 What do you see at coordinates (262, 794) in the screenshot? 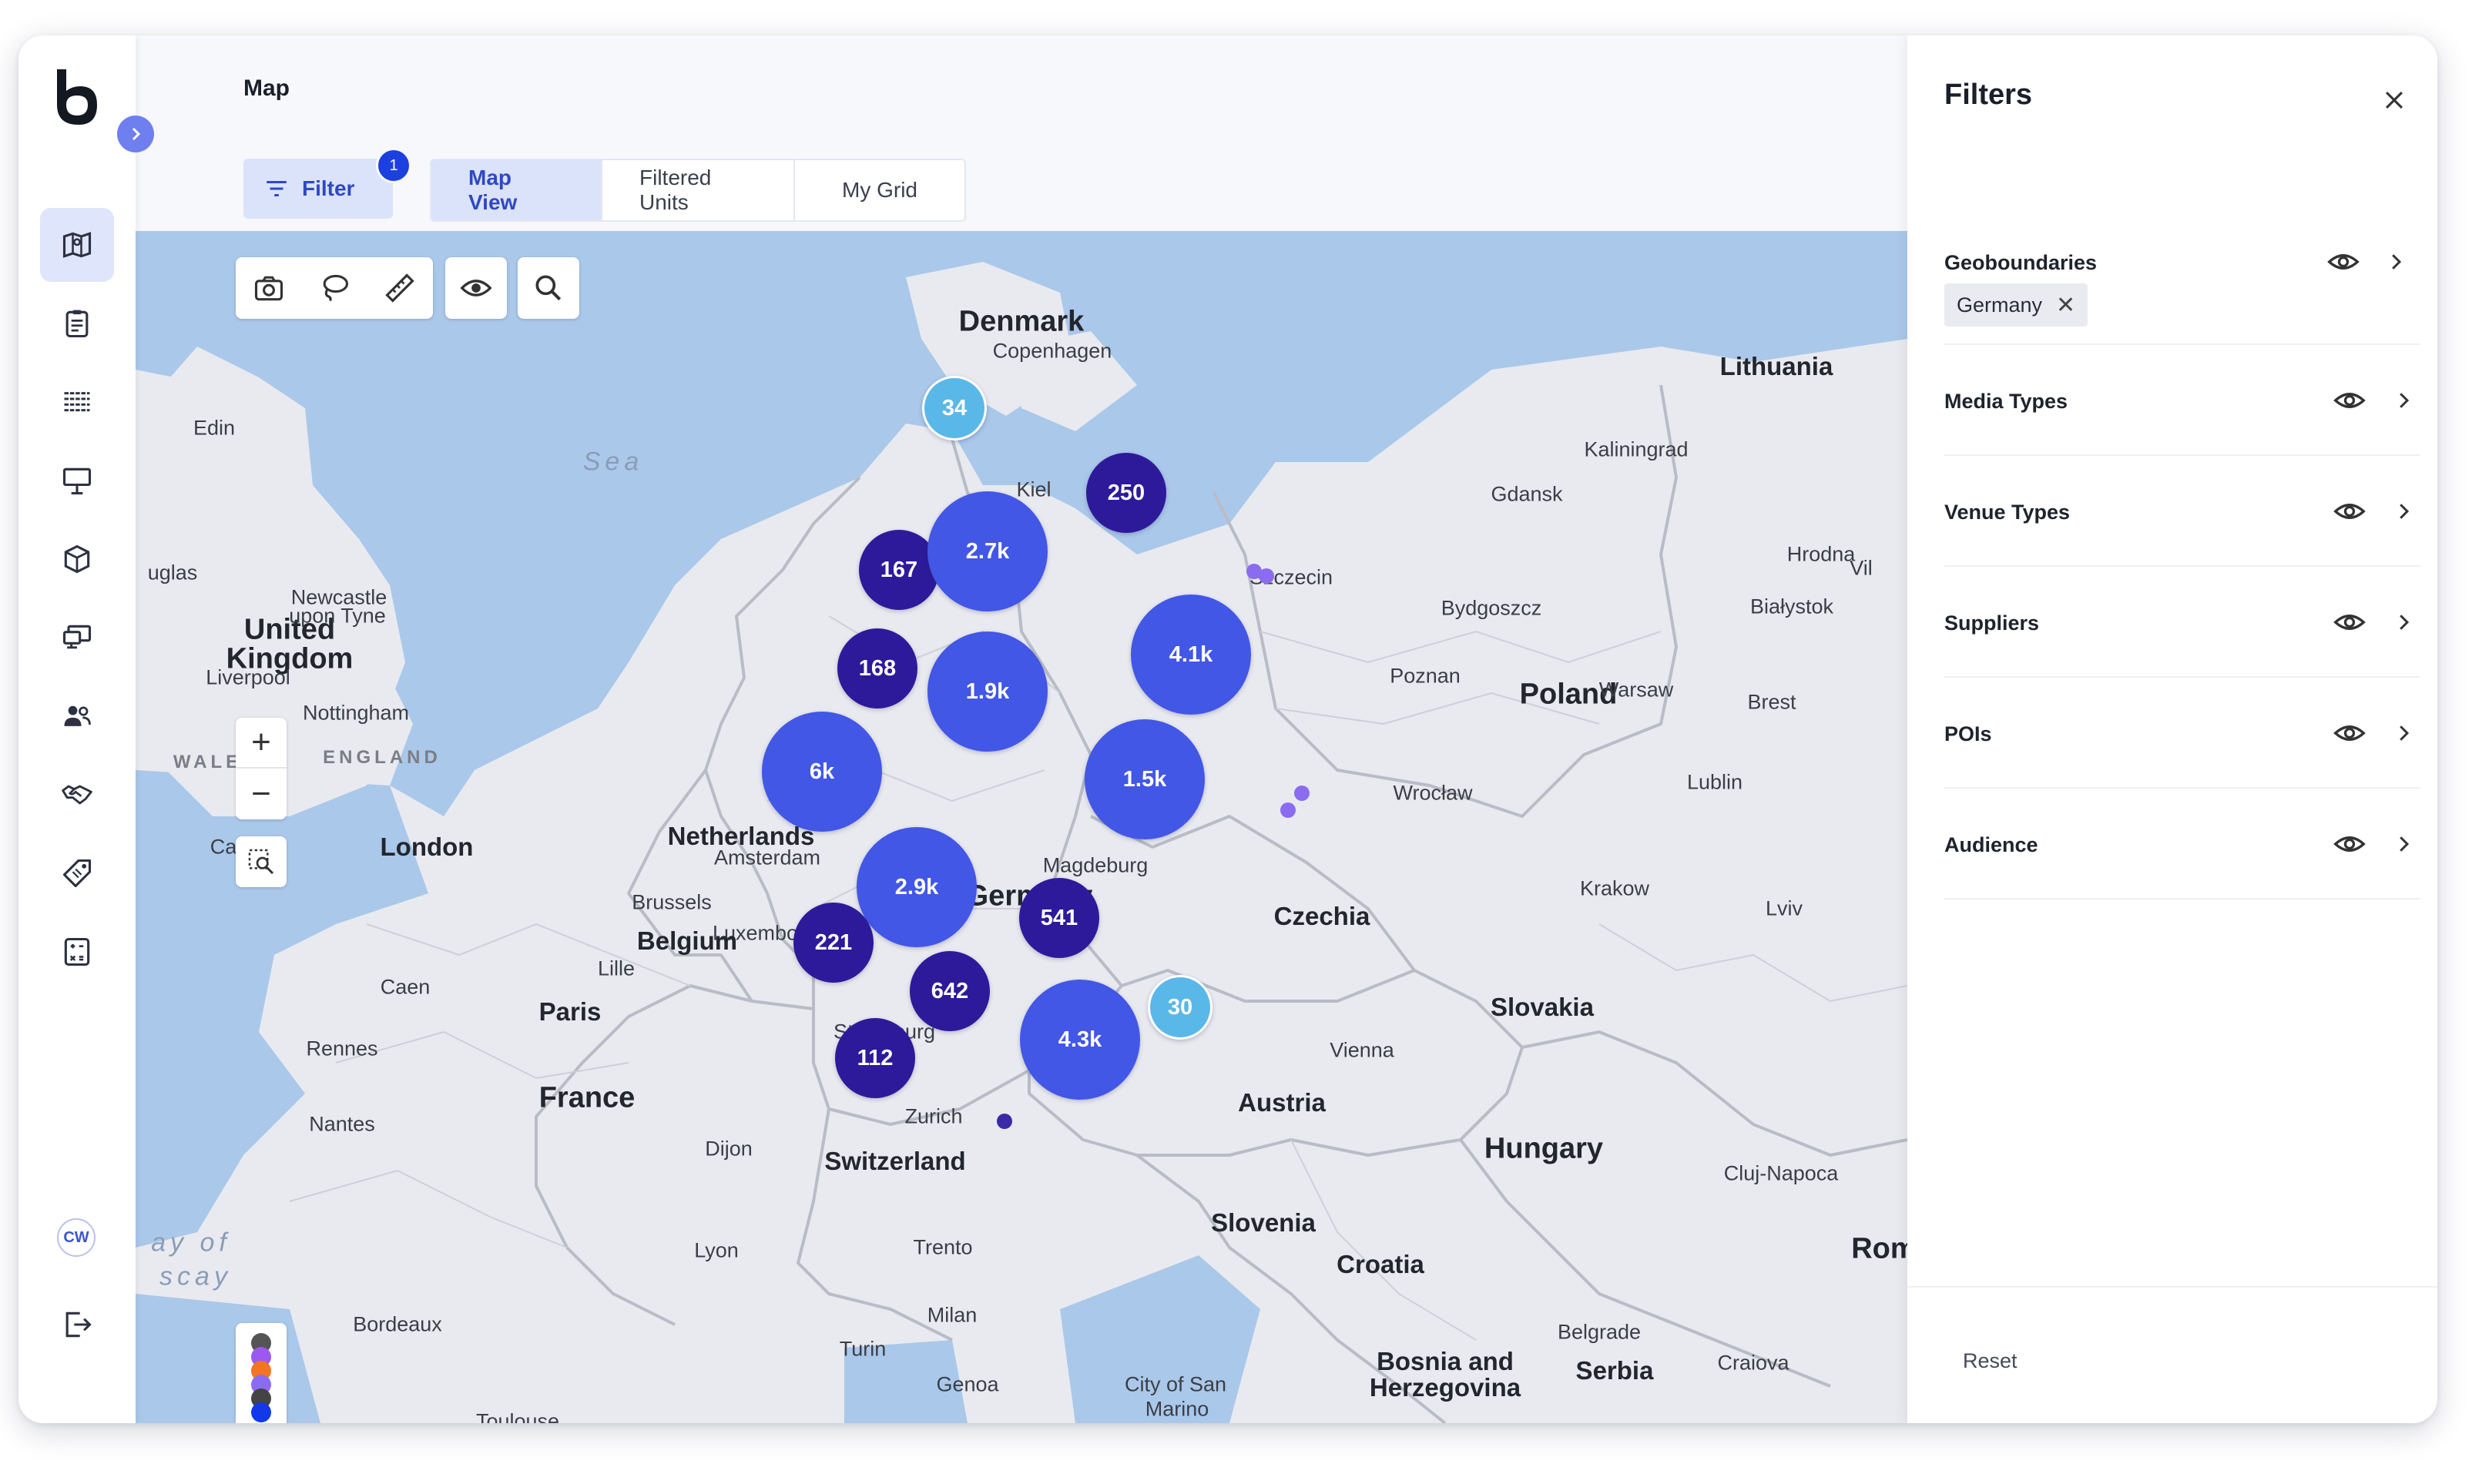
I see `zoom-out-button: −` at bounding box center [262, 794].